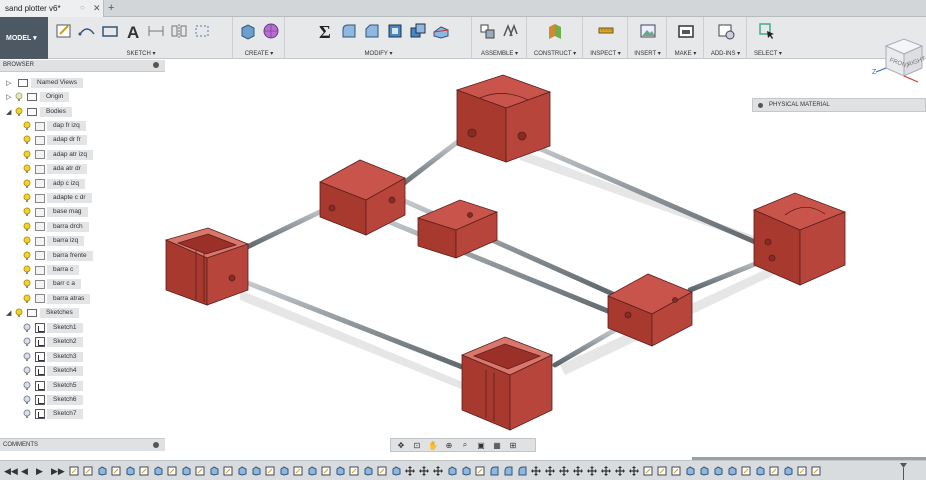  I want to click on toolbar-group-label: CONSTRUCT ▾, so click(555, 53).